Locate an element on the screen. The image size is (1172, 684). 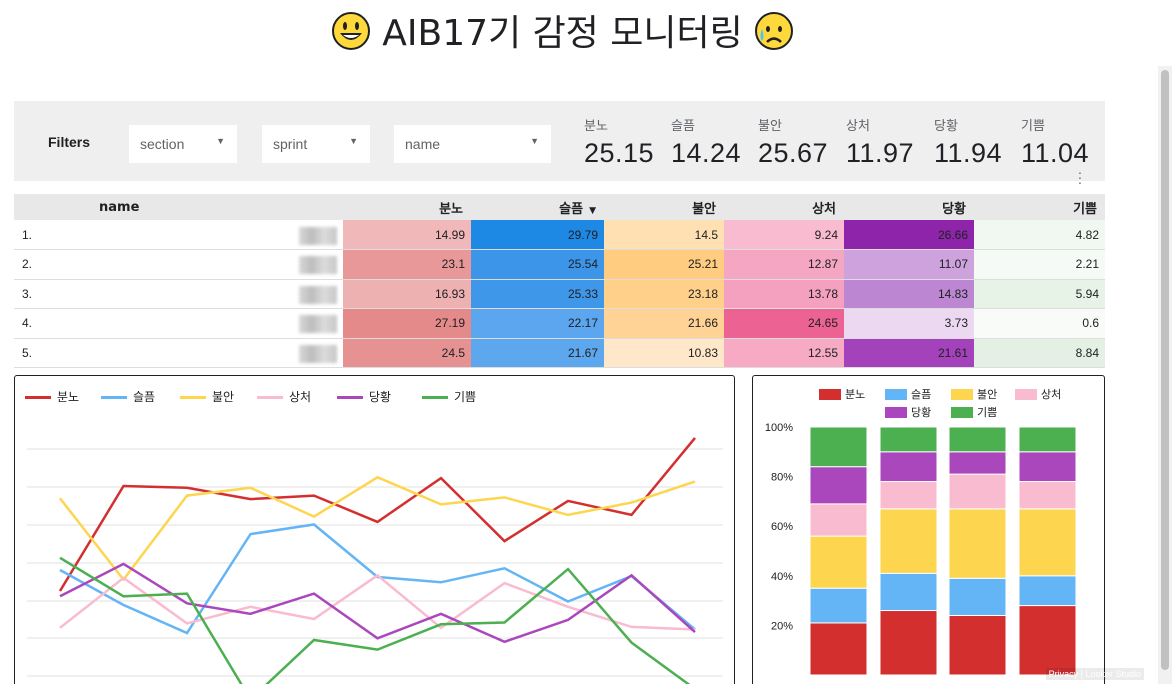
cell-embarrassment: 11.07 is located at coordinates (909, 264).